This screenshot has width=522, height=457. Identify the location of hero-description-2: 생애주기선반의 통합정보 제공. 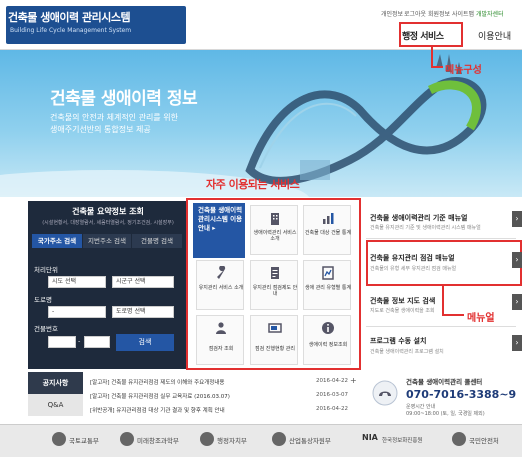
(100, 129).